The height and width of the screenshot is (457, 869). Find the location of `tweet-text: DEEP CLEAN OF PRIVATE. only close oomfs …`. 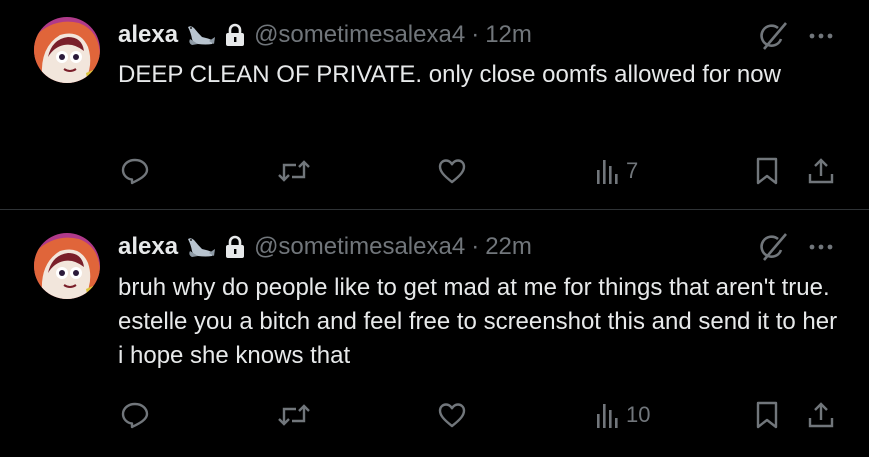

tweet-text: DEEP CLEAN OF PRIVATE. only close oomfs … is located at coordinates (449, 74).